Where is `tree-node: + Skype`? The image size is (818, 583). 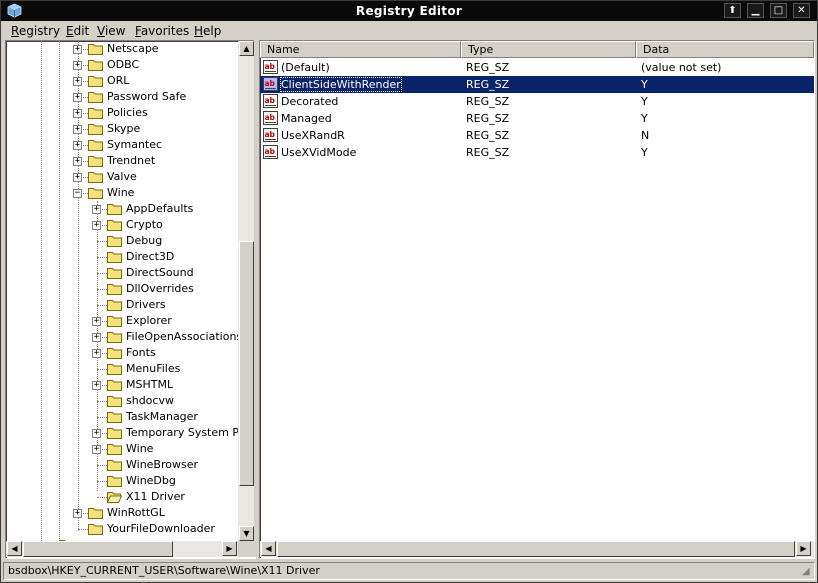
tree-node: + Skype is located at coordinates (122, 129).